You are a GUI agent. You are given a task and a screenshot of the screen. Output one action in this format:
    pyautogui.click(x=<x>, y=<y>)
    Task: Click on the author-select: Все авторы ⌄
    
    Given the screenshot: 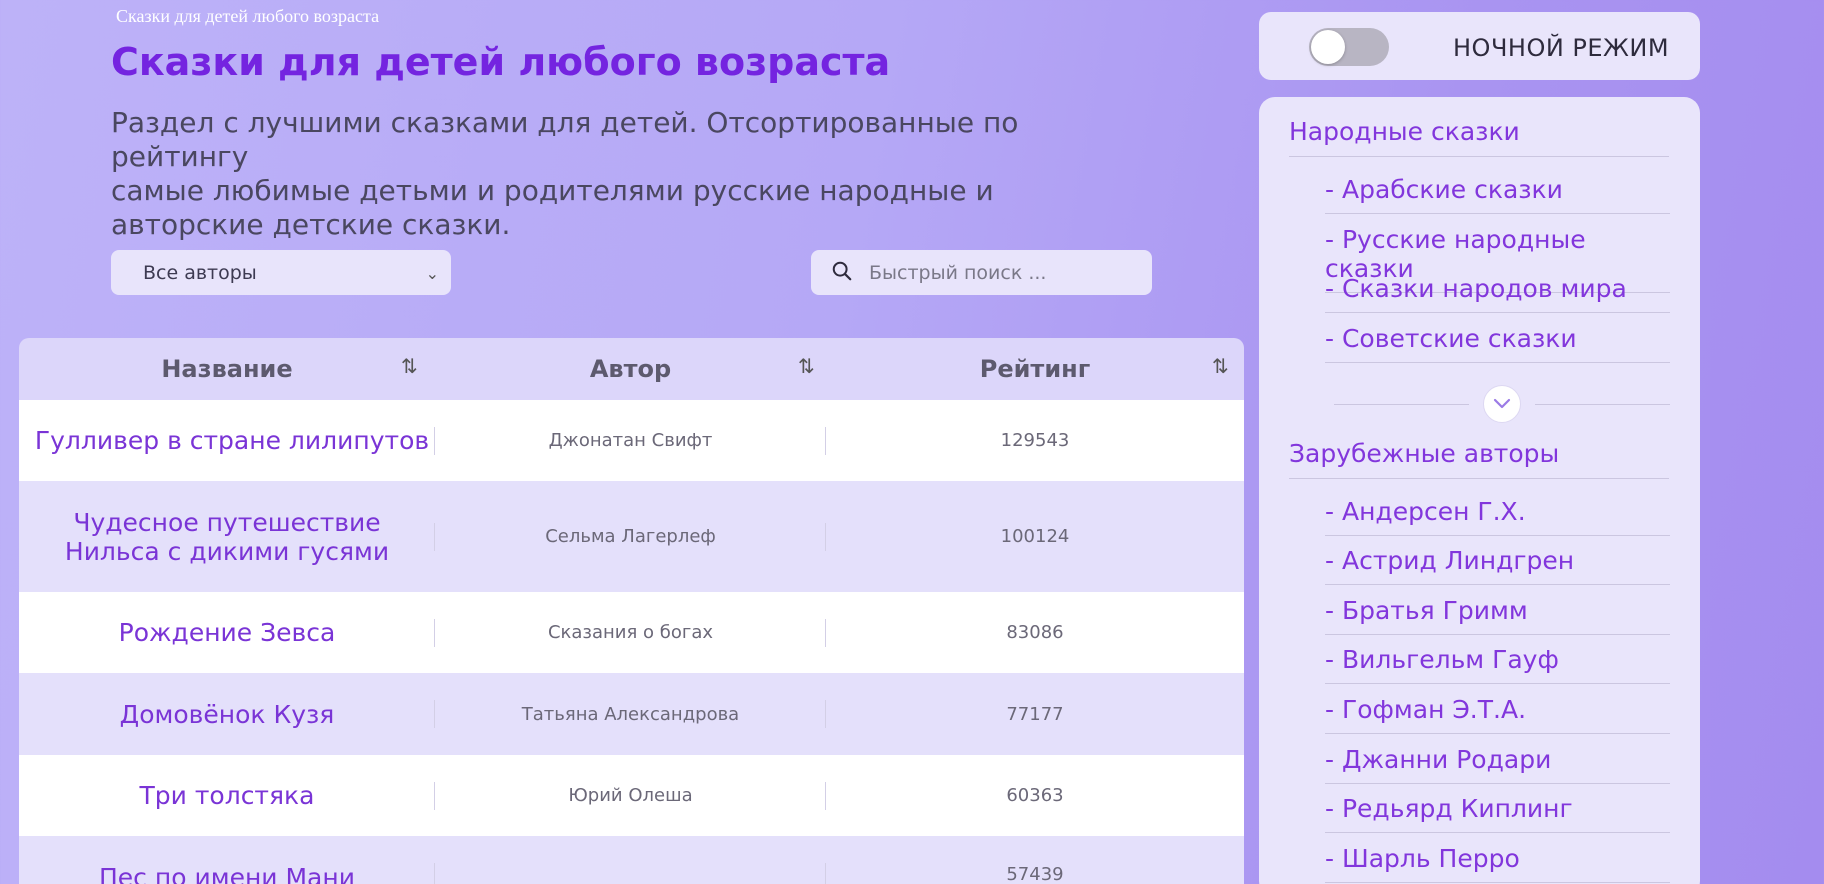 What is the action you would take?
    pyautogui.click(x=281, y=272)
    